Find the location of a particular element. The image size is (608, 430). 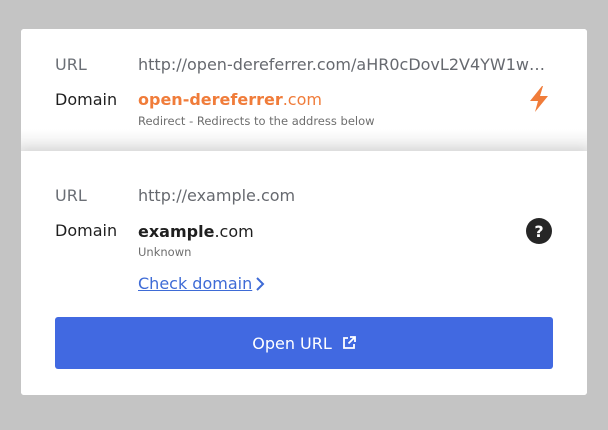

redirect-domain-name: open-dereferrer is located at coordinates (210, 99).